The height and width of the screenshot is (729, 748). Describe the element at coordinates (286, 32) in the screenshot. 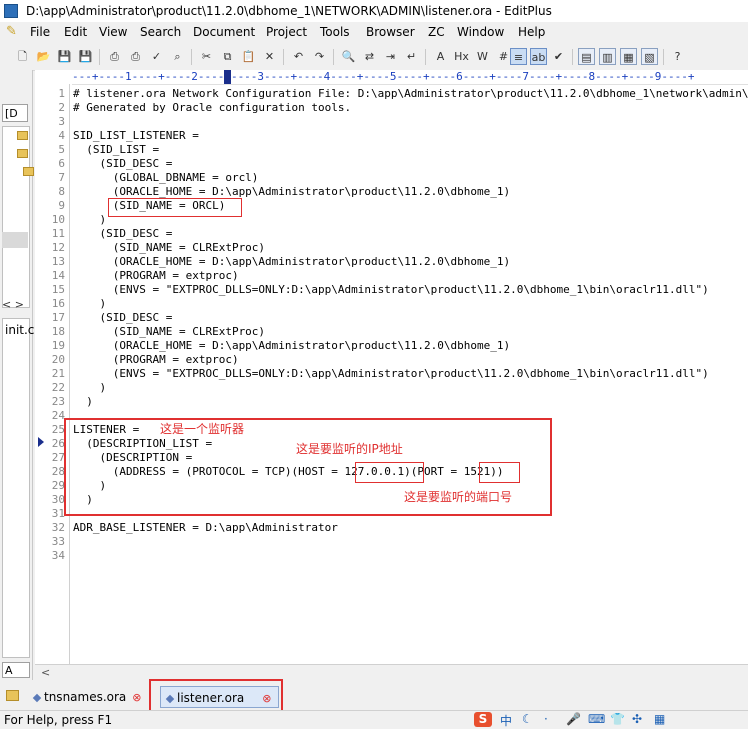

I see `menu-project: Project` at that location.